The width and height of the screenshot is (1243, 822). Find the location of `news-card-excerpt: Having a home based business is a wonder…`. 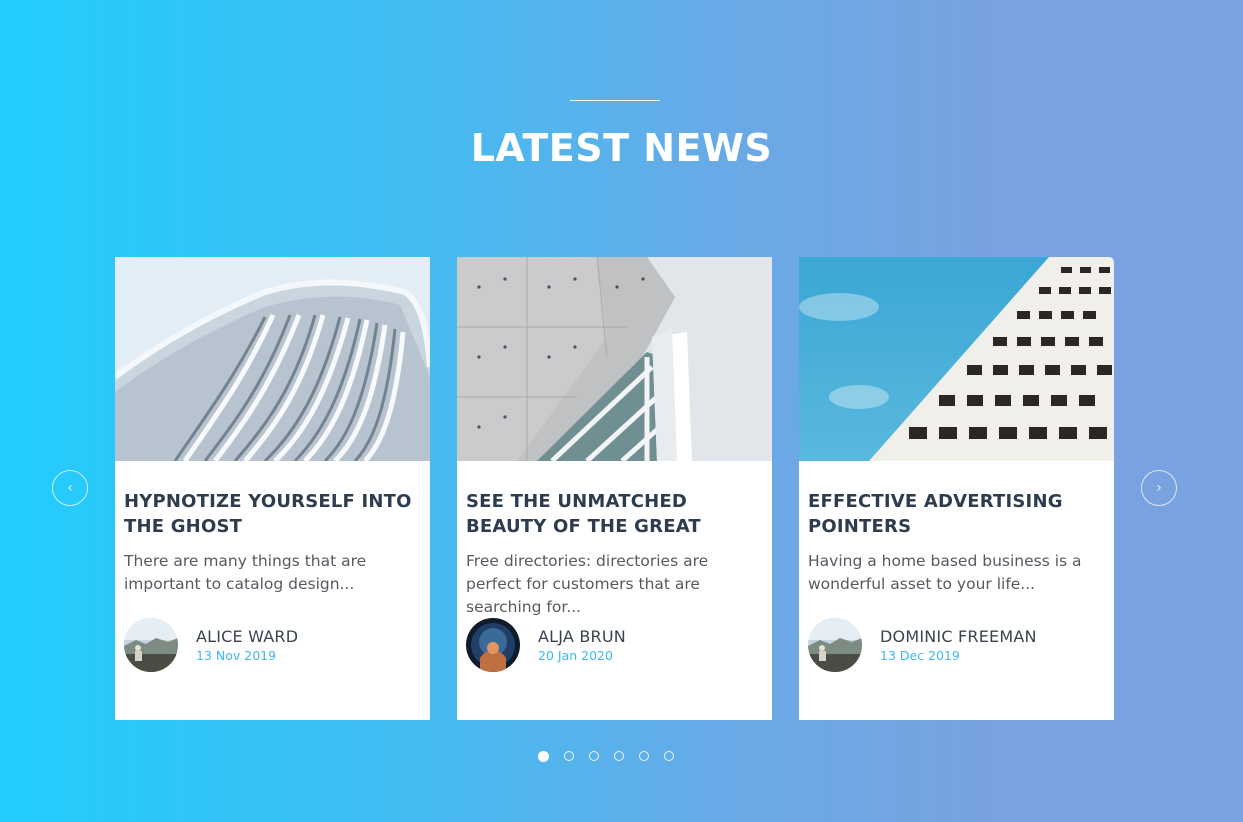

news-card-excerpt: Having a home based business is a wonder… is located at coordinates (945, 572).